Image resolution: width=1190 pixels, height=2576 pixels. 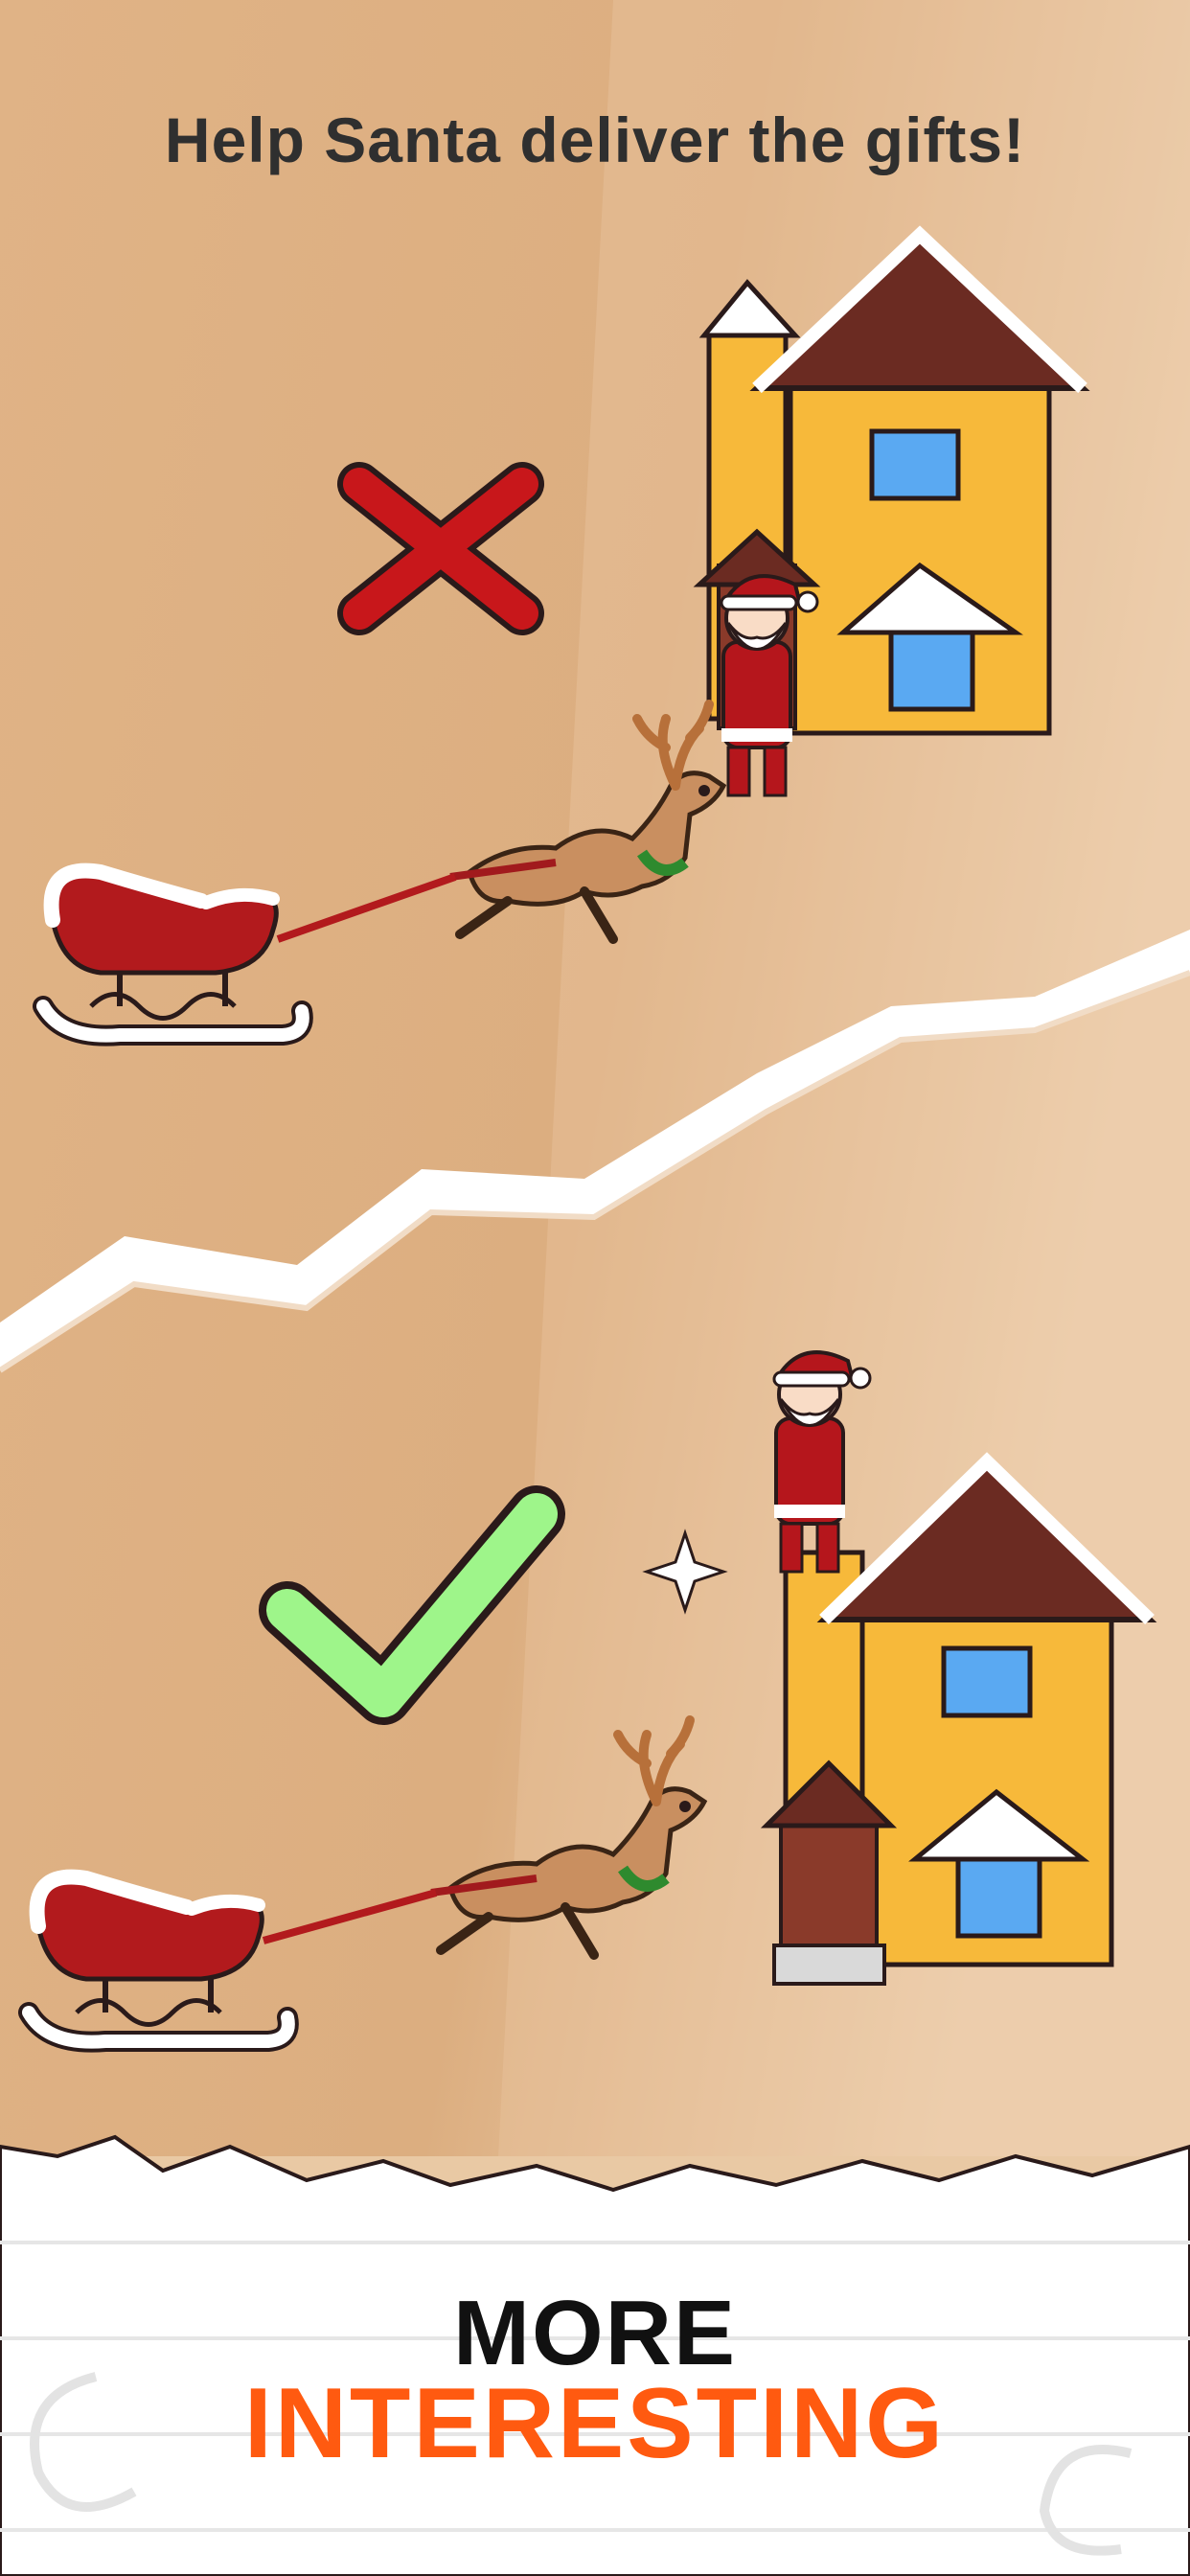 What do you see at coordinates (595, 139) in the screenshot?
I see `instruction-heading: Help Santa deliver the gifts!` at bounding box center [595, 139].